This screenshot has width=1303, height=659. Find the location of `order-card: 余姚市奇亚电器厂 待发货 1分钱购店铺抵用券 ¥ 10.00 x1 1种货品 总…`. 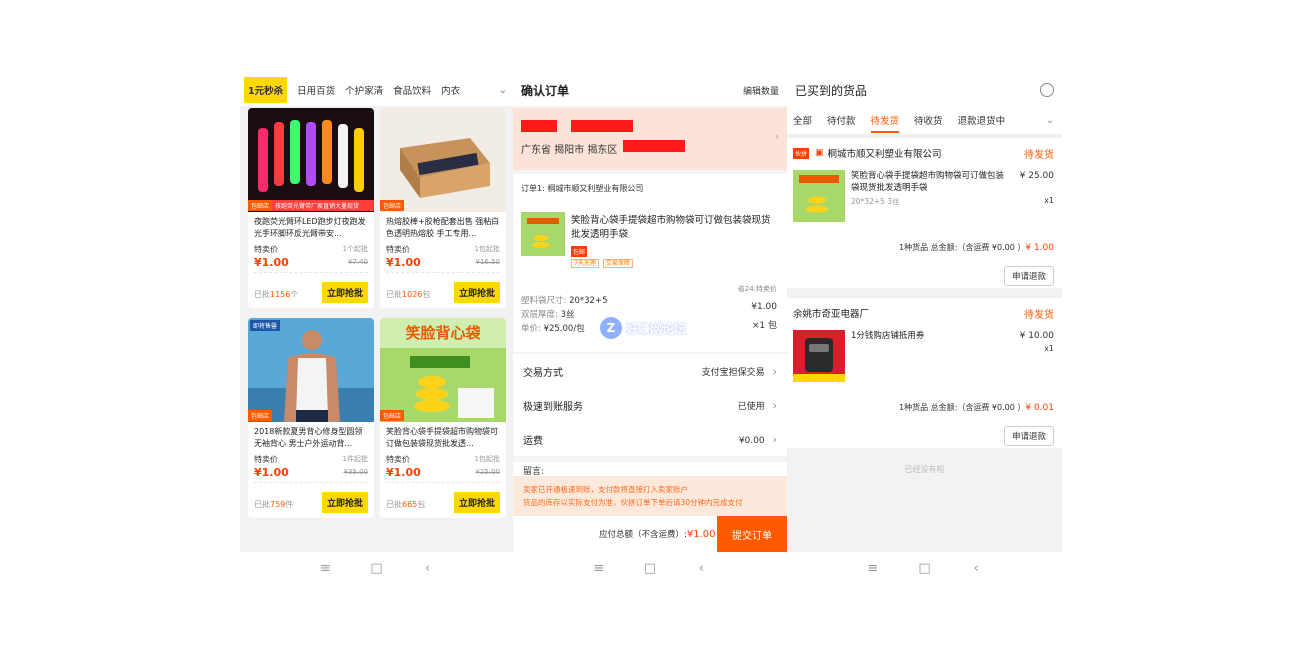

order-card: 余姚市奇亚电器厂 待发货 1分钱购店铺抵用券 ¥ 10.00 x1 1种货品 总… is located at coordinates (924, 373).